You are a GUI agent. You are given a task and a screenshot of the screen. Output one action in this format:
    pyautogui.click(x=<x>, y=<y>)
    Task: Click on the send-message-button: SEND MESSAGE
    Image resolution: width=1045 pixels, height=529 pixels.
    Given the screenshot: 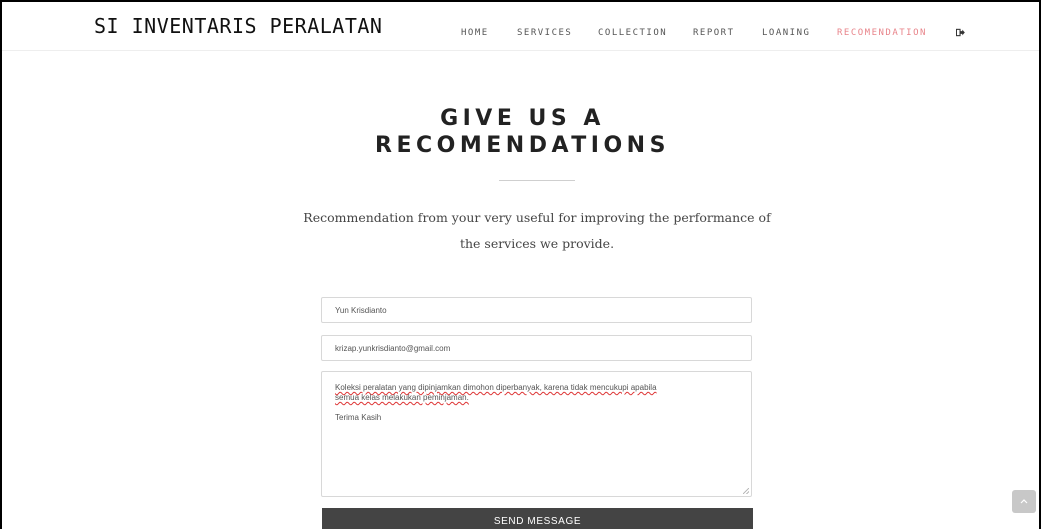 What is the action you would take?
    pyautogui.click(x=537, y=518)
    